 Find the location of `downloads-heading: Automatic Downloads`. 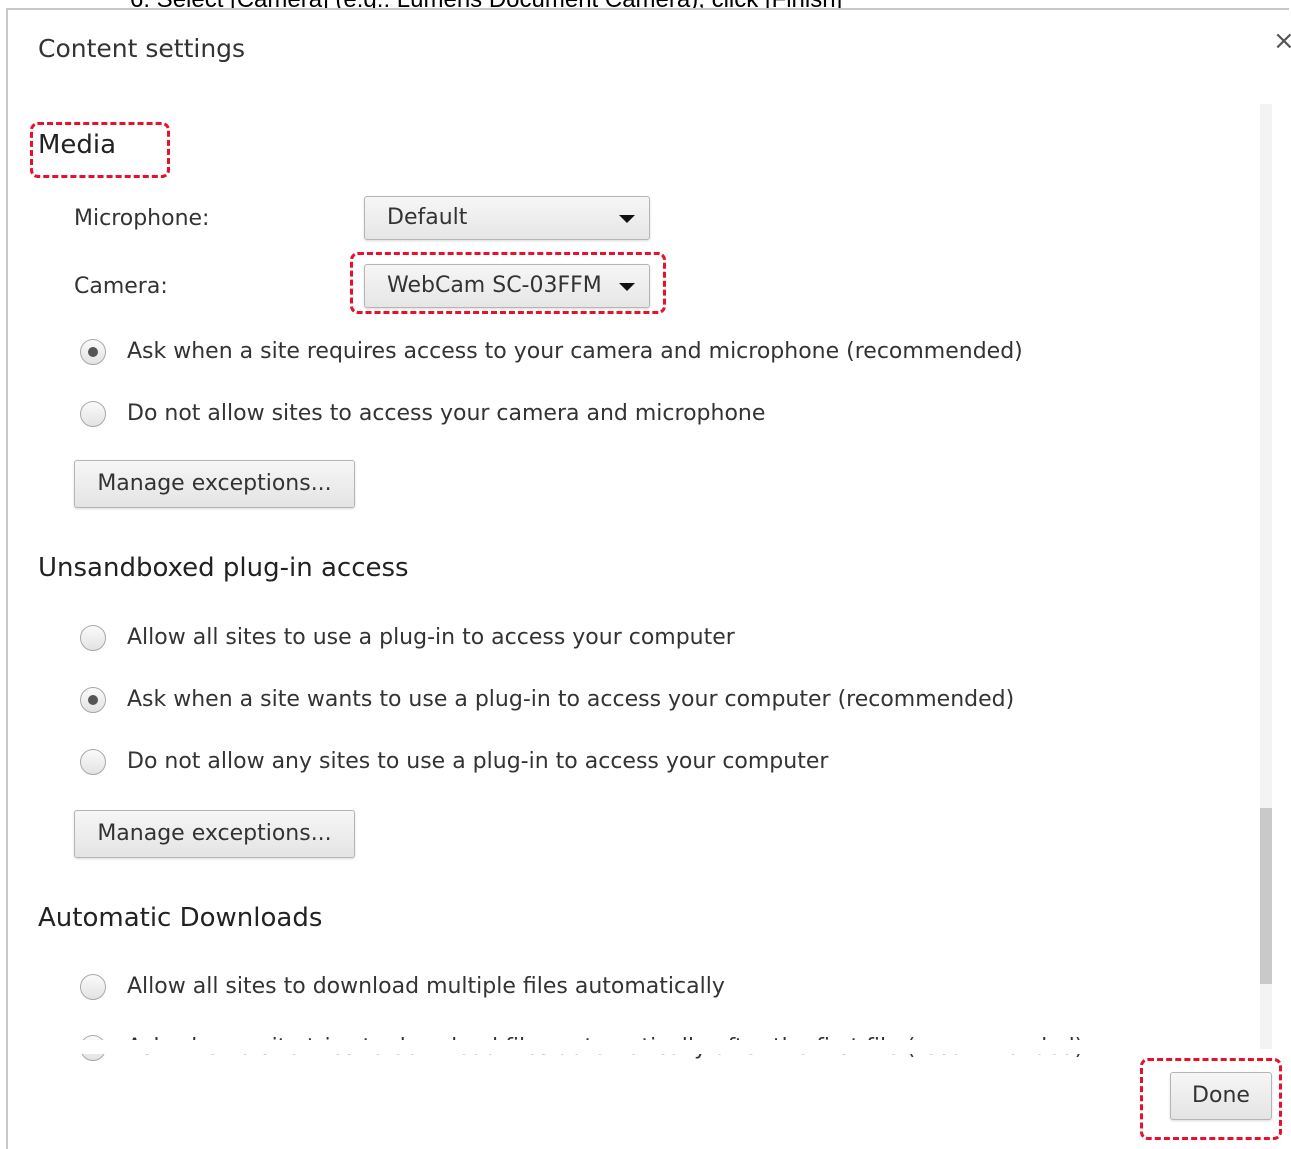

downloads-heading: Automatic Downloads is located at coordinates (180, 918).